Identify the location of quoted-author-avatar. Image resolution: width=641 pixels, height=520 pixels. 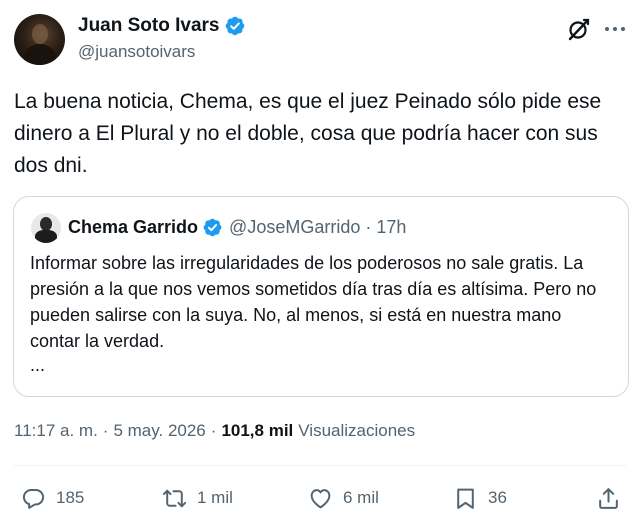
(46, 228).